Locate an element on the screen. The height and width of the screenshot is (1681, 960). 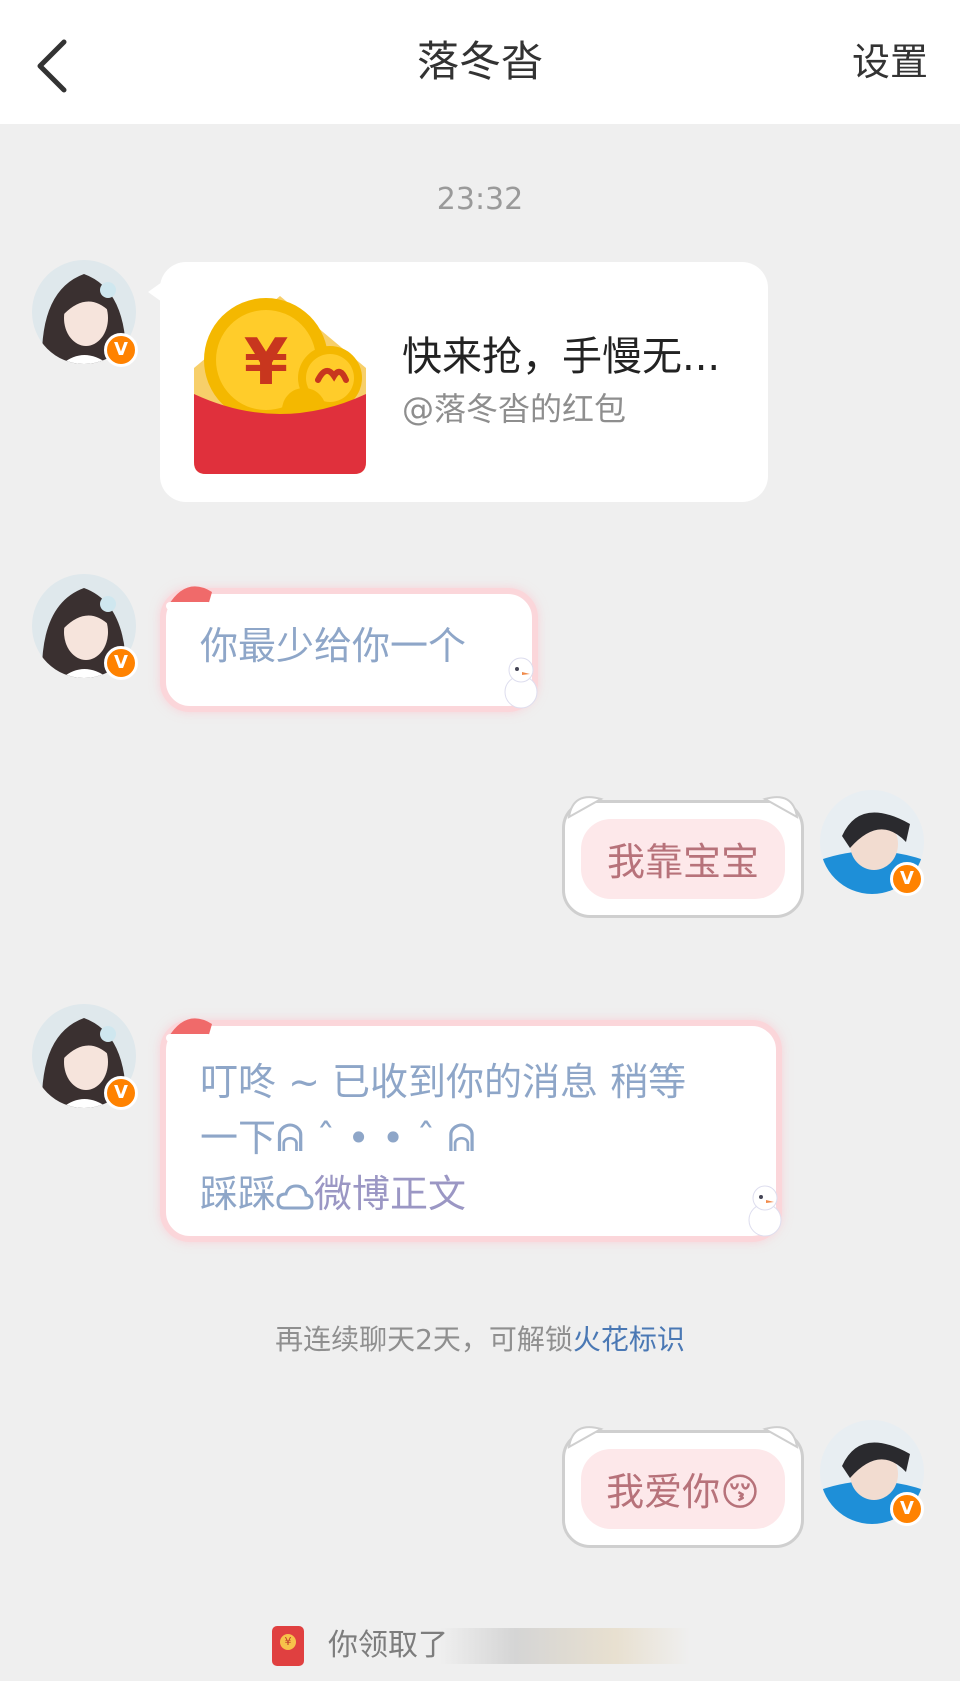
red-packet-icon: ¥ is located at coordinates (280, 385).